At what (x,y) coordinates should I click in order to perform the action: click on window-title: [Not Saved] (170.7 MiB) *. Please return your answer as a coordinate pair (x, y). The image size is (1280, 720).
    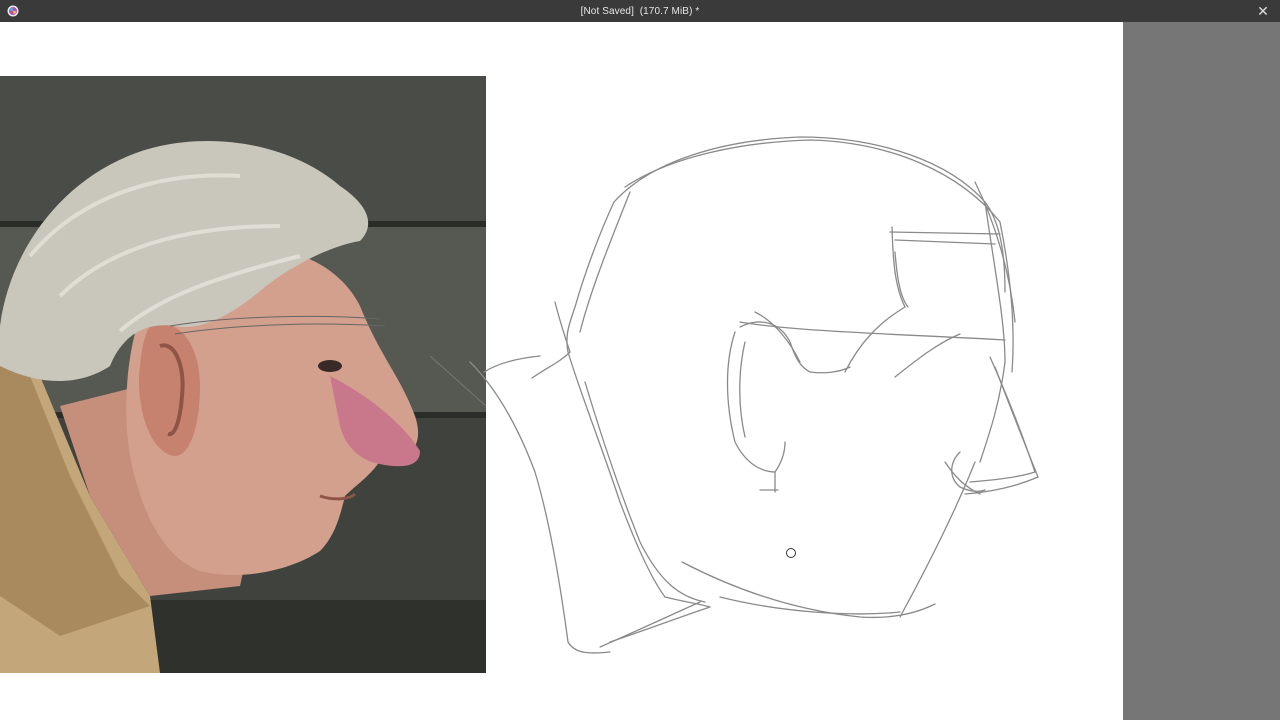
    Looking at the image, I should click on (640, 11).